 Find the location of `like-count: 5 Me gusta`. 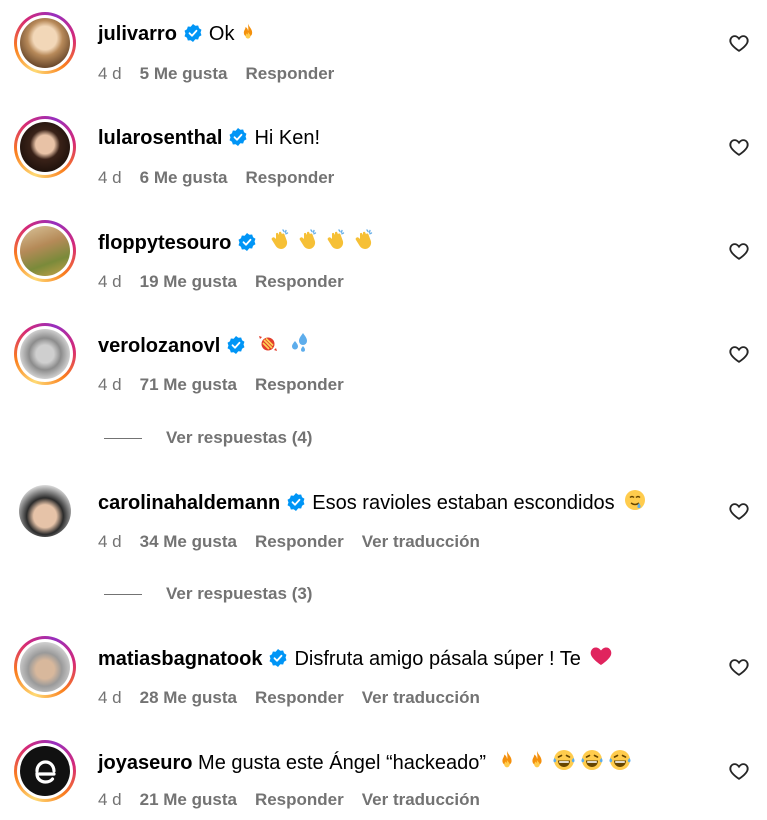

like-count: 5 Me gusta is located at coordinates (184, 73).